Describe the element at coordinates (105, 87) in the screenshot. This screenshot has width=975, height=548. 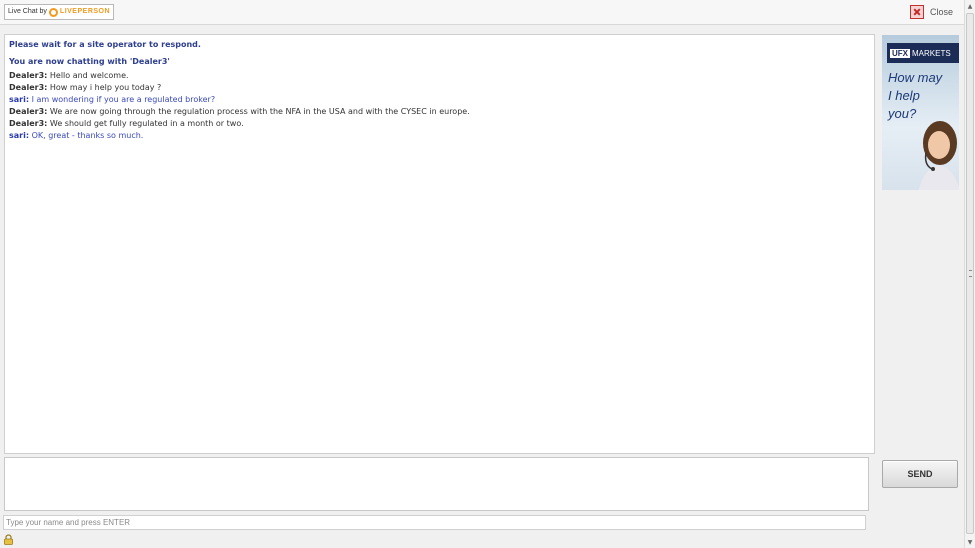
I see `message-text: How may i help you today ?` at that location.